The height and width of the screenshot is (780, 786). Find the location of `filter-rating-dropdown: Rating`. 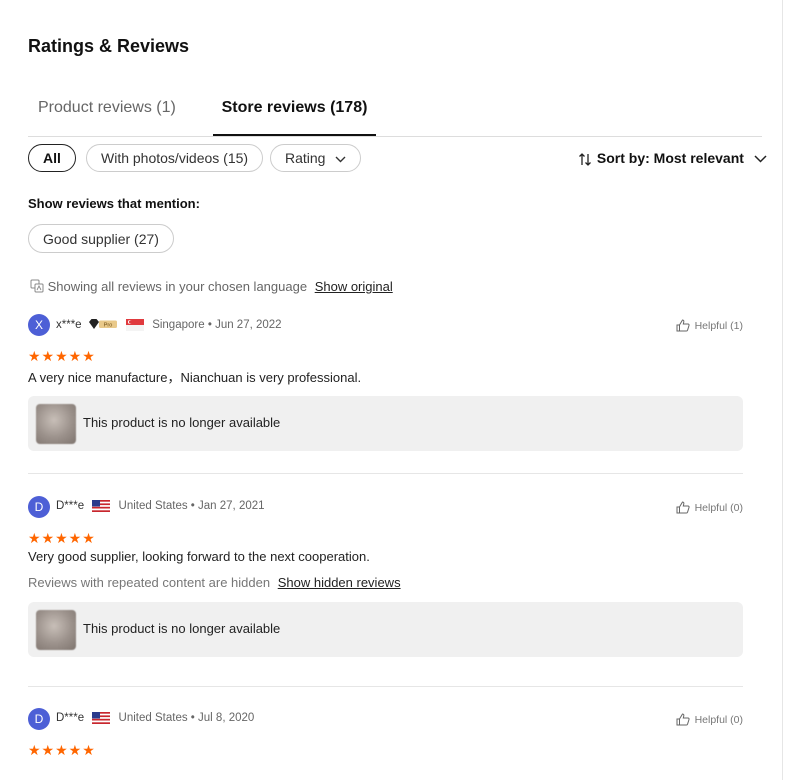

filter-rating-dropdown: Rating is located at coordinates (316, 158).